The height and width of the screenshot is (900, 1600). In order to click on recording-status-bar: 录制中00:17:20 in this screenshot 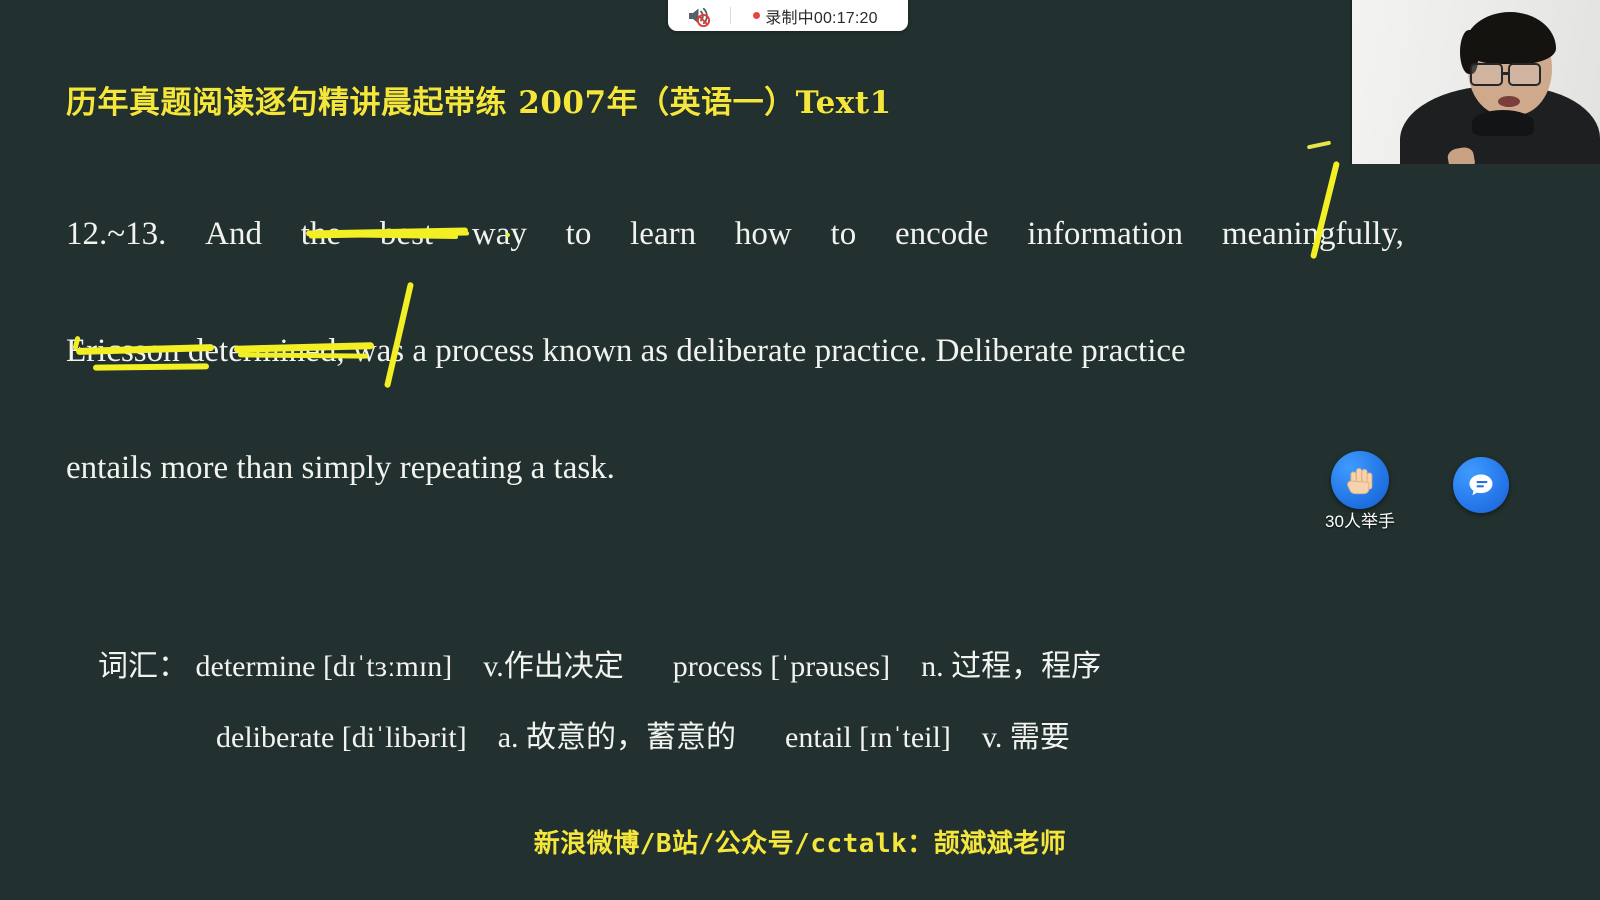, I will do `click(788, 15)`.